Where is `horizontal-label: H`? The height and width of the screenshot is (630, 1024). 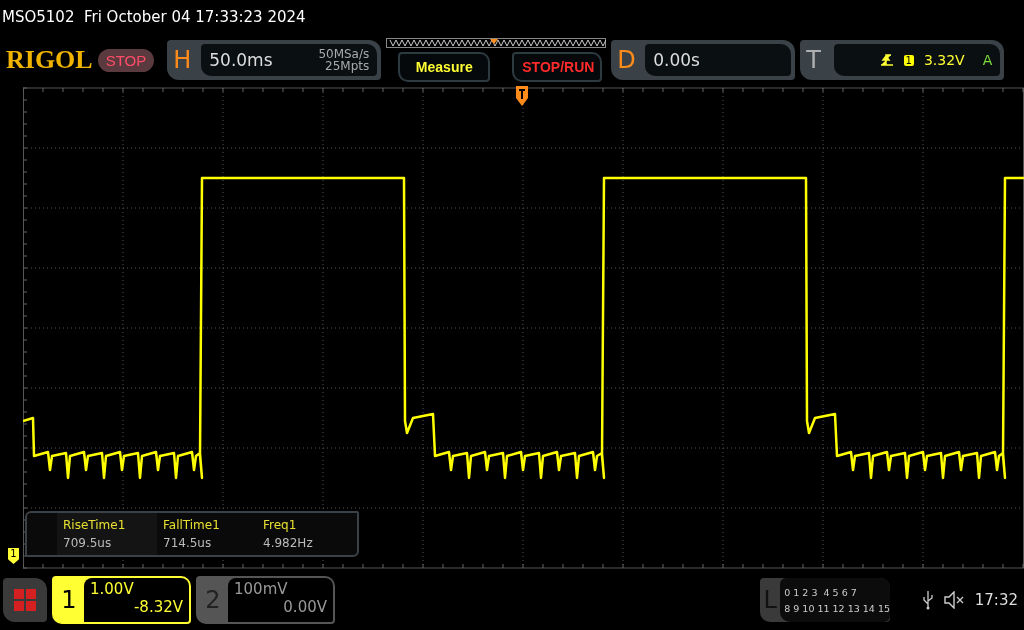 horizontal-label: H is located at coordinates (183, 60).